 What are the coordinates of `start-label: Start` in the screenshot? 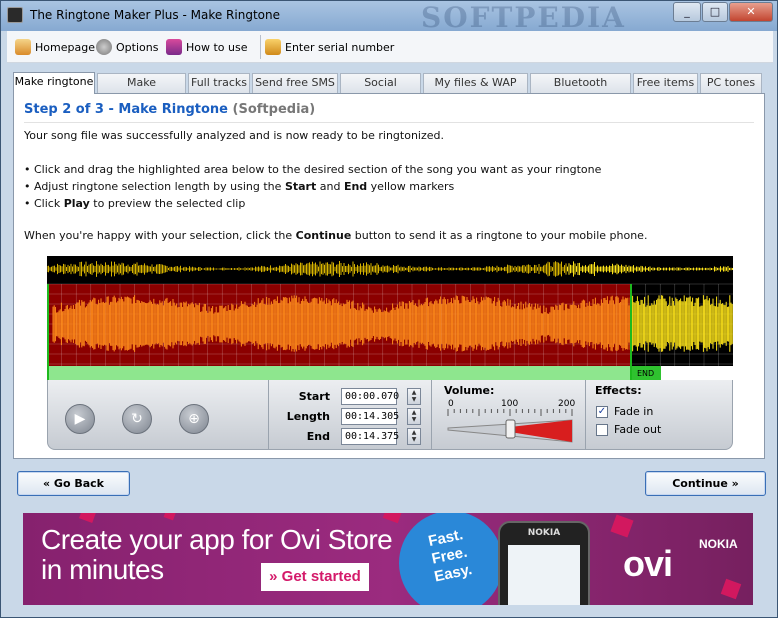 It's located at (314, 396).